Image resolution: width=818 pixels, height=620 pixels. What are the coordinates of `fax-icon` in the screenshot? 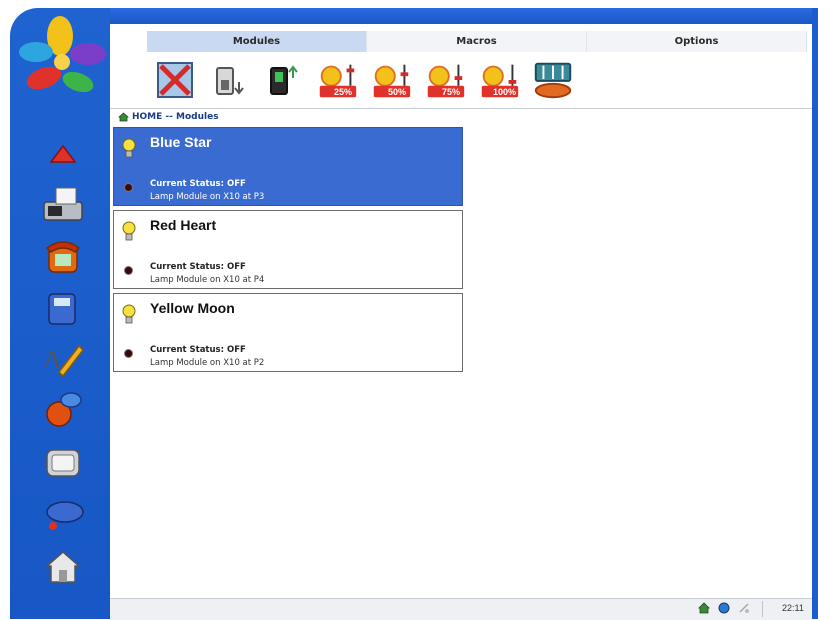 It's located at (63, 204).